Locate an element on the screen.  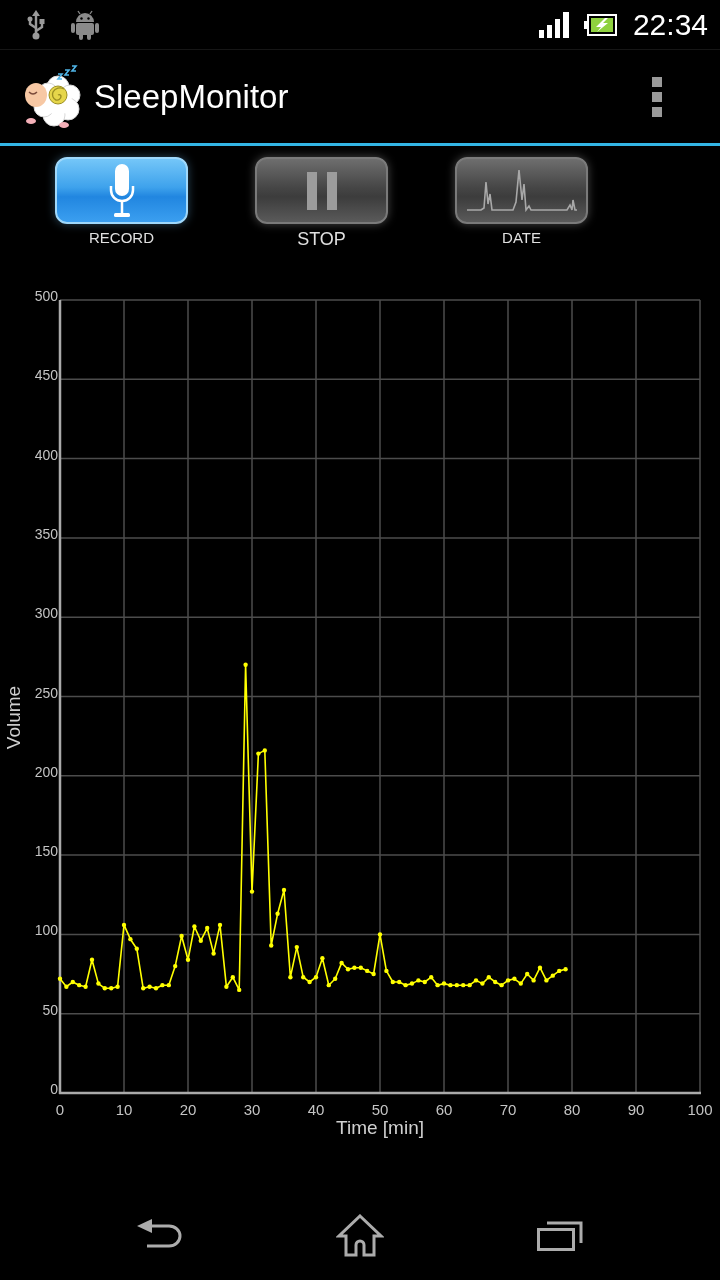
button-label: RECORD is located at coordinates (121, 237).